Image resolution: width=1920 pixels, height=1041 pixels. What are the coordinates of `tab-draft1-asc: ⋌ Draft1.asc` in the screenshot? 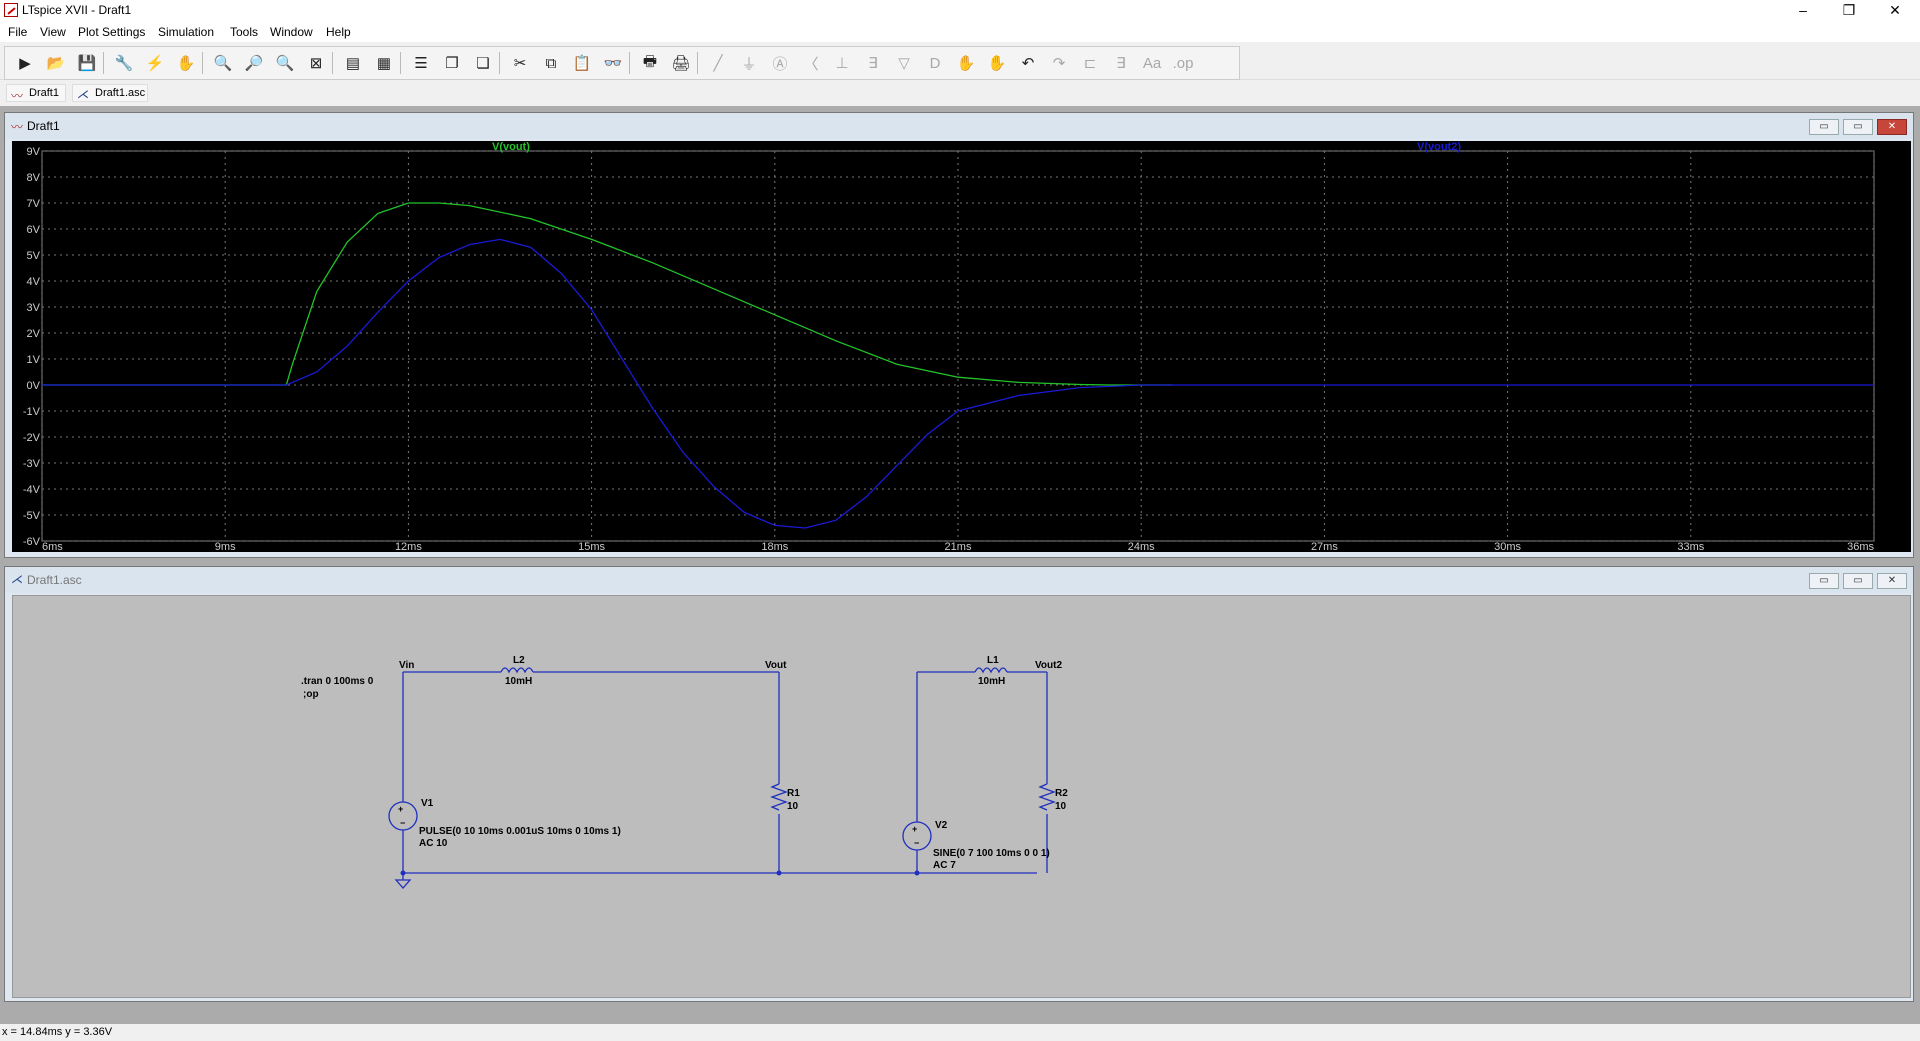 It's located at (110, 93).